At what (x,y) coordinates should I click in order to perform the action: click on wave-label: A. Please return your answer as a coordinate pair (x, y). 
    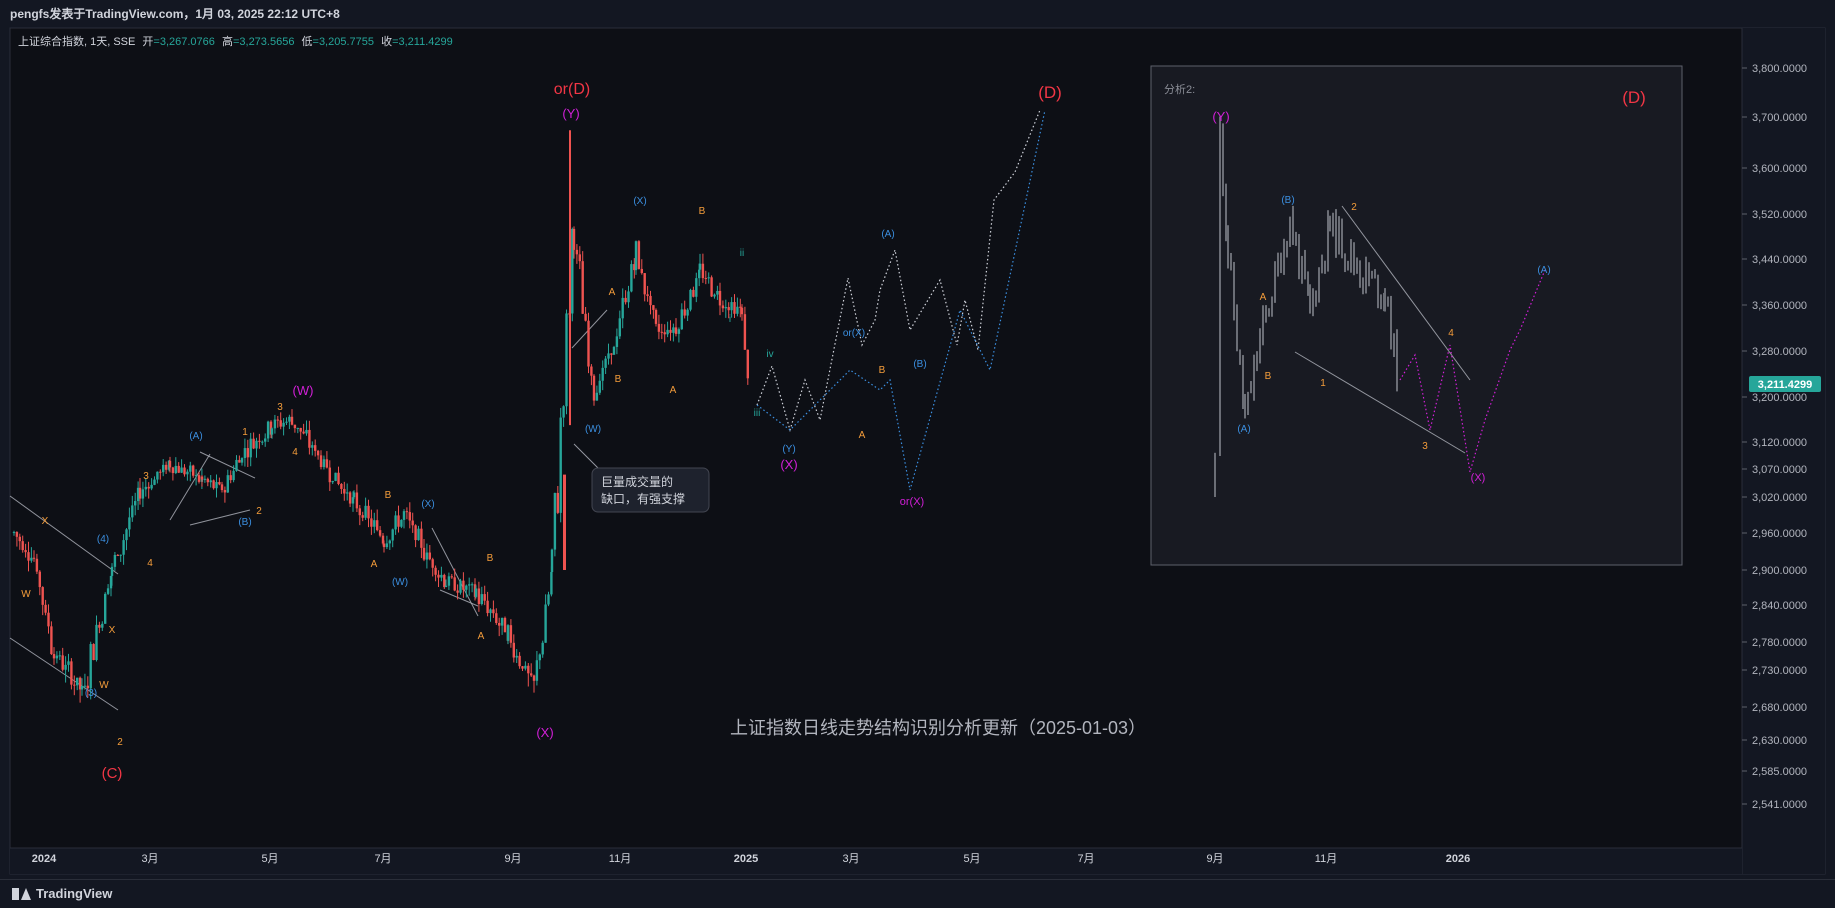
    Looking at the image, I should click on (862, 435).